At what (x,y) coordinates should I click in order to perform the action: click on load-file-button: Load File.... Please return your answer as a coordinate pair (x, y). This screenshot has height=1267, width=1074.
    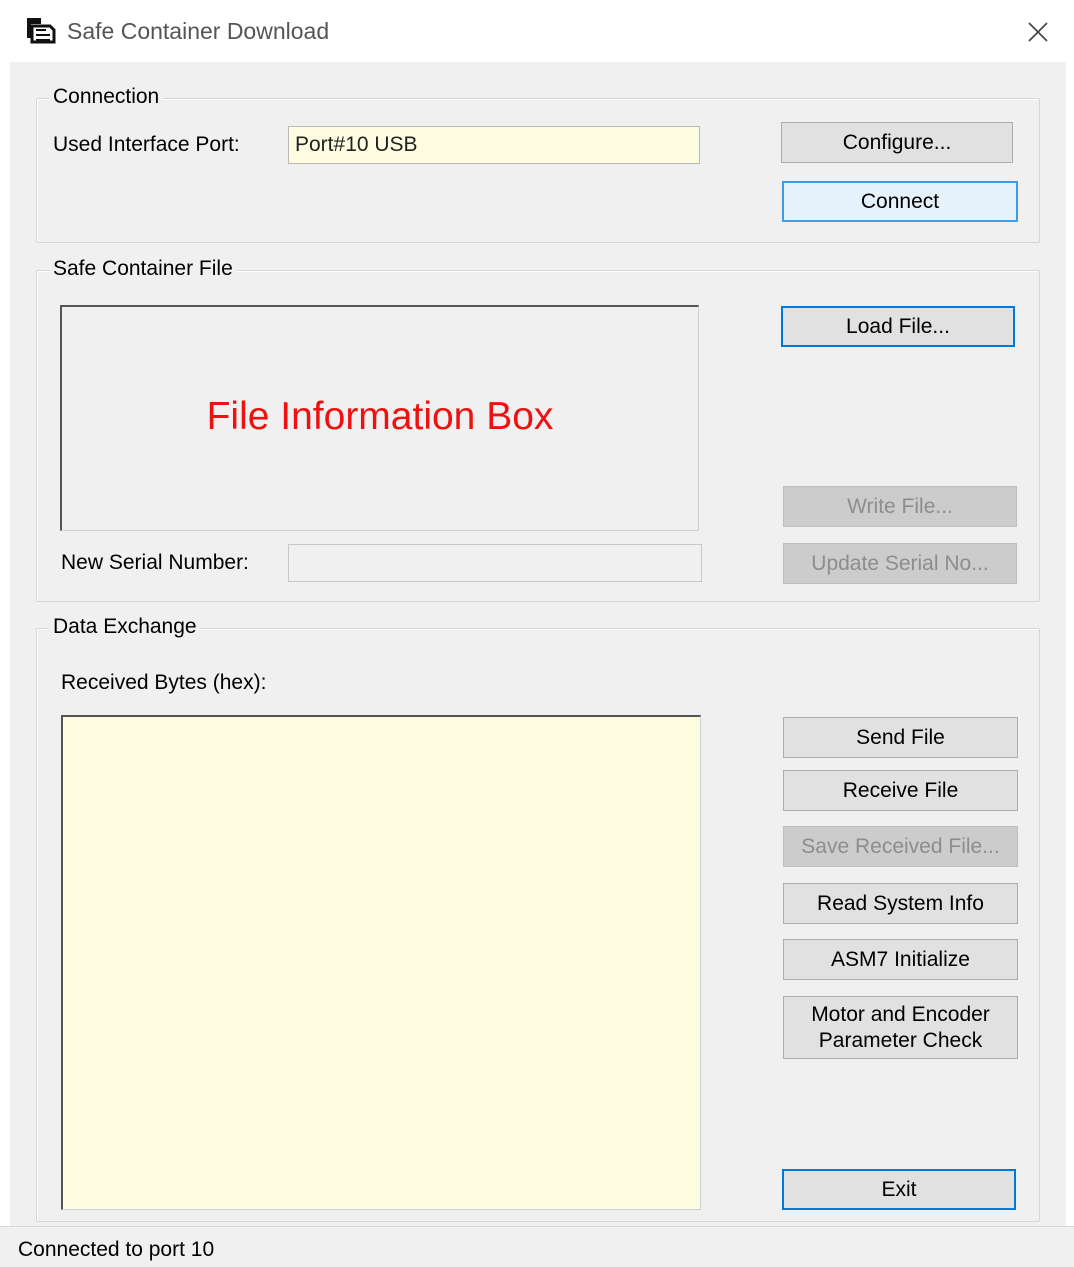
    Looking at the image, I should click on (898, 326).